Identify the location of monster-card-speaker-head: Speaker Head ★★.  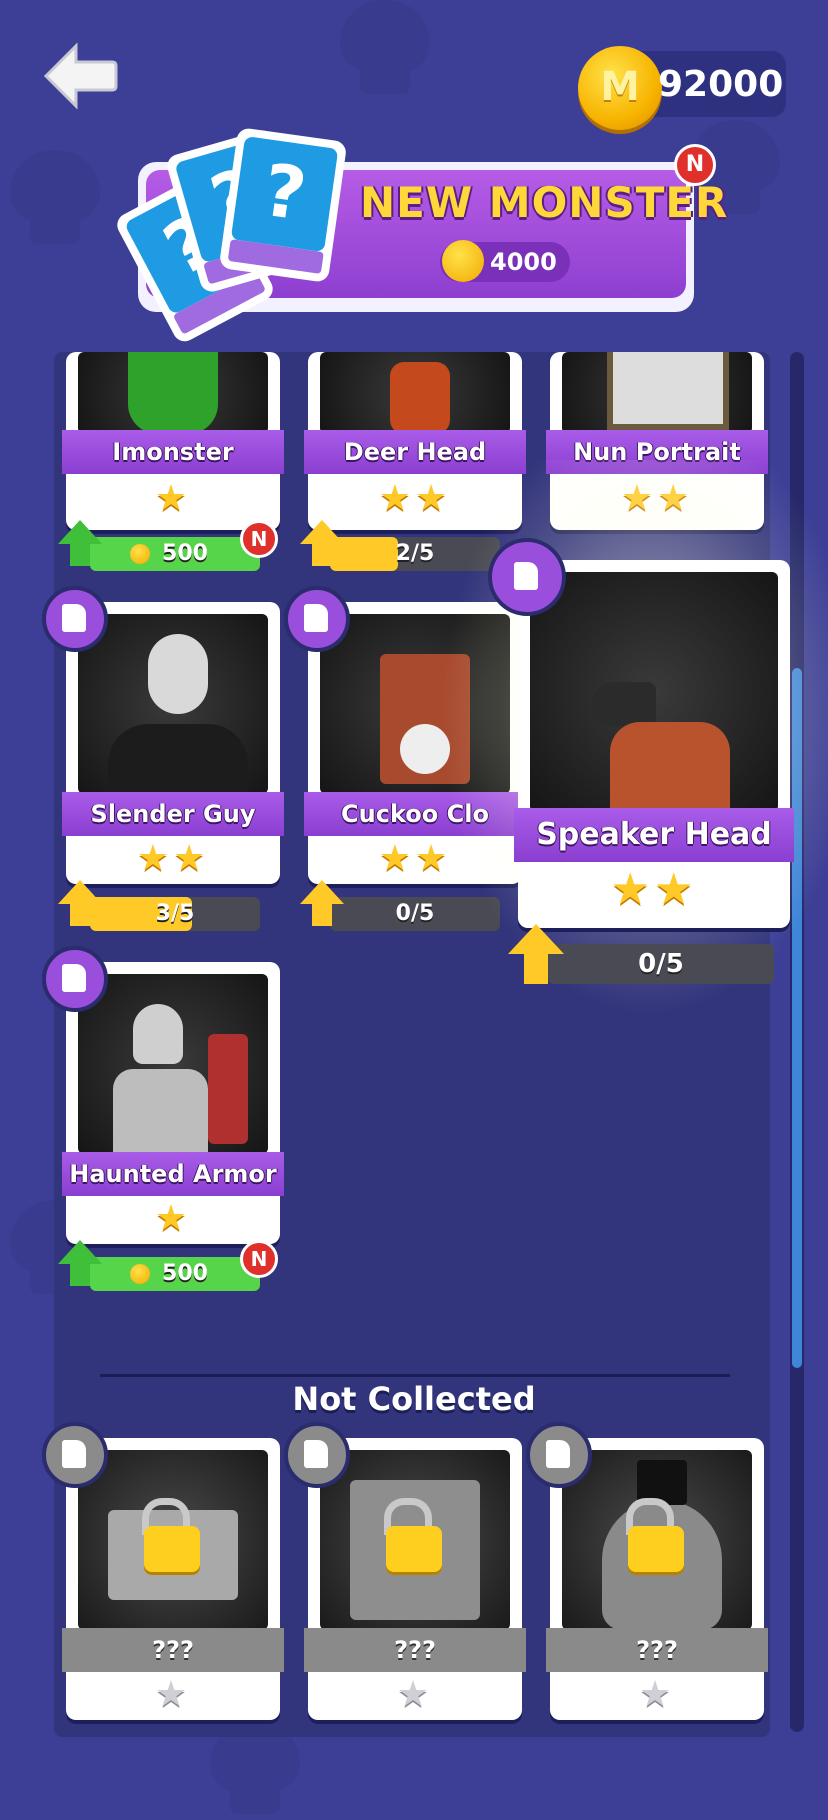
(654, 744).